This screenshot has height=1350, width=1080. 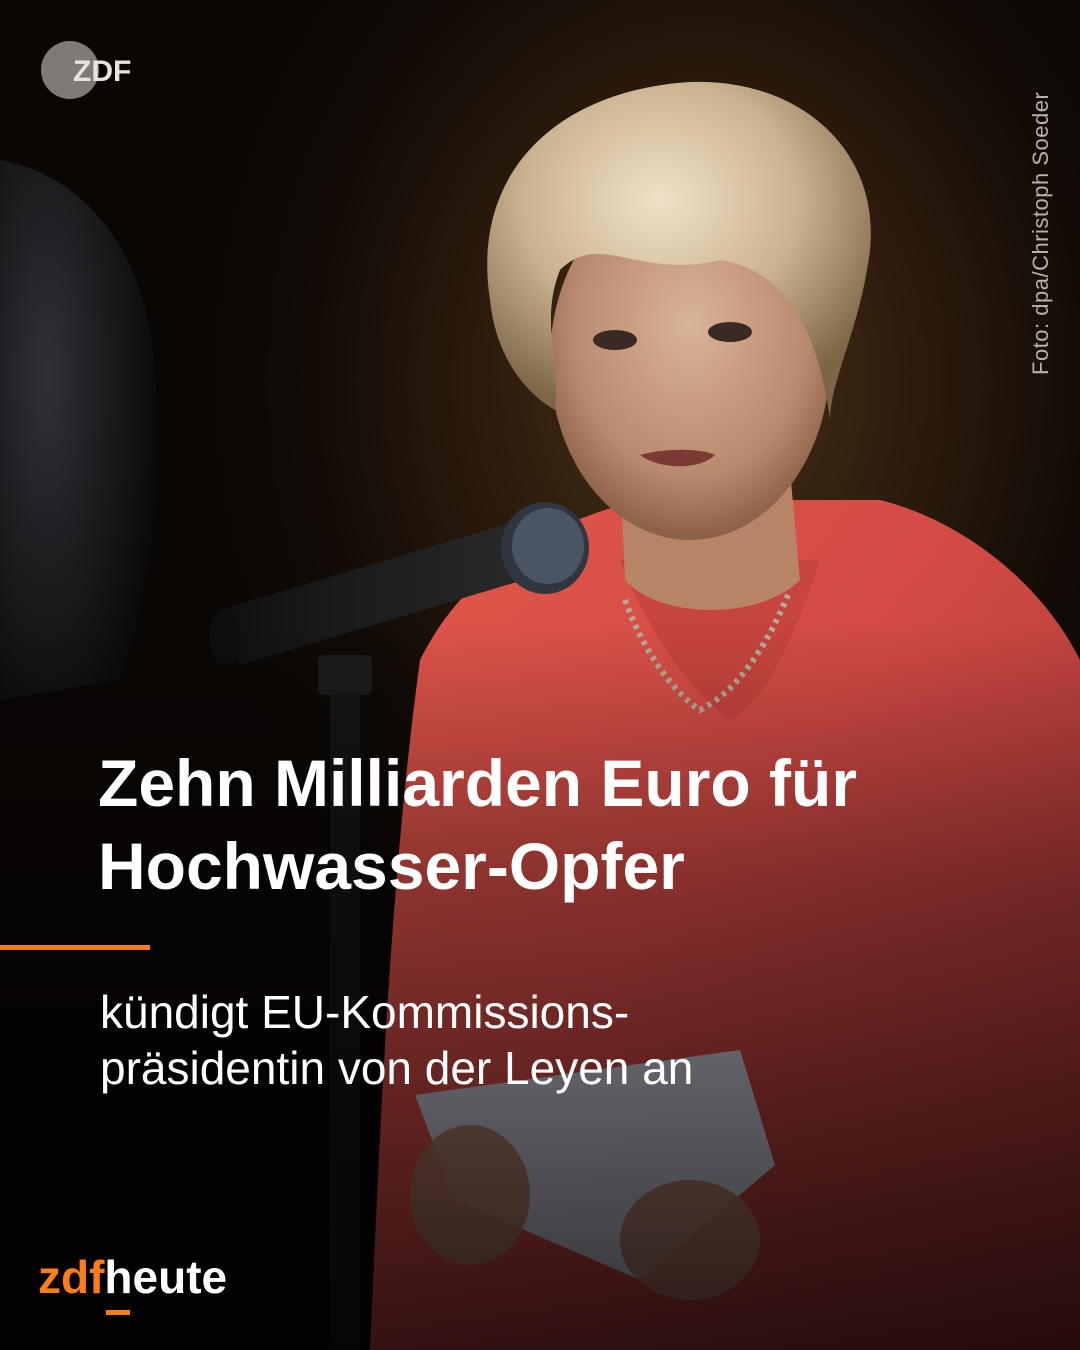 I want to click on brand-underline, so click(x=118, y=1312).